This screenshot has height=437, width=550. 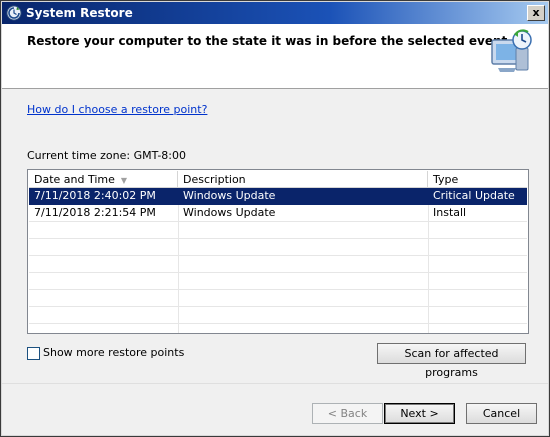 I want to click on cancel-button: Cancel, so click(x=501, y=413).